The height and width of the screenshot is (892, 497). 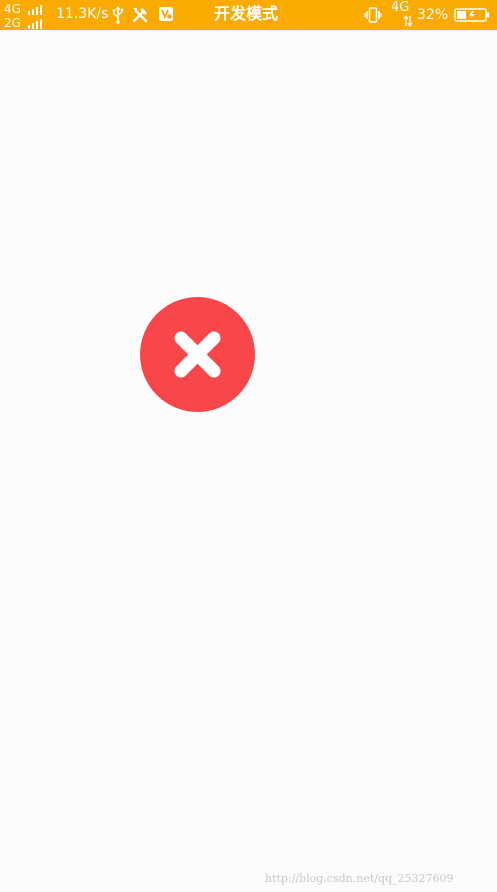 What do you see at coordinates (118, 15) in the screenshot?
I see `usb-icon` at bounding box center [118, 15].